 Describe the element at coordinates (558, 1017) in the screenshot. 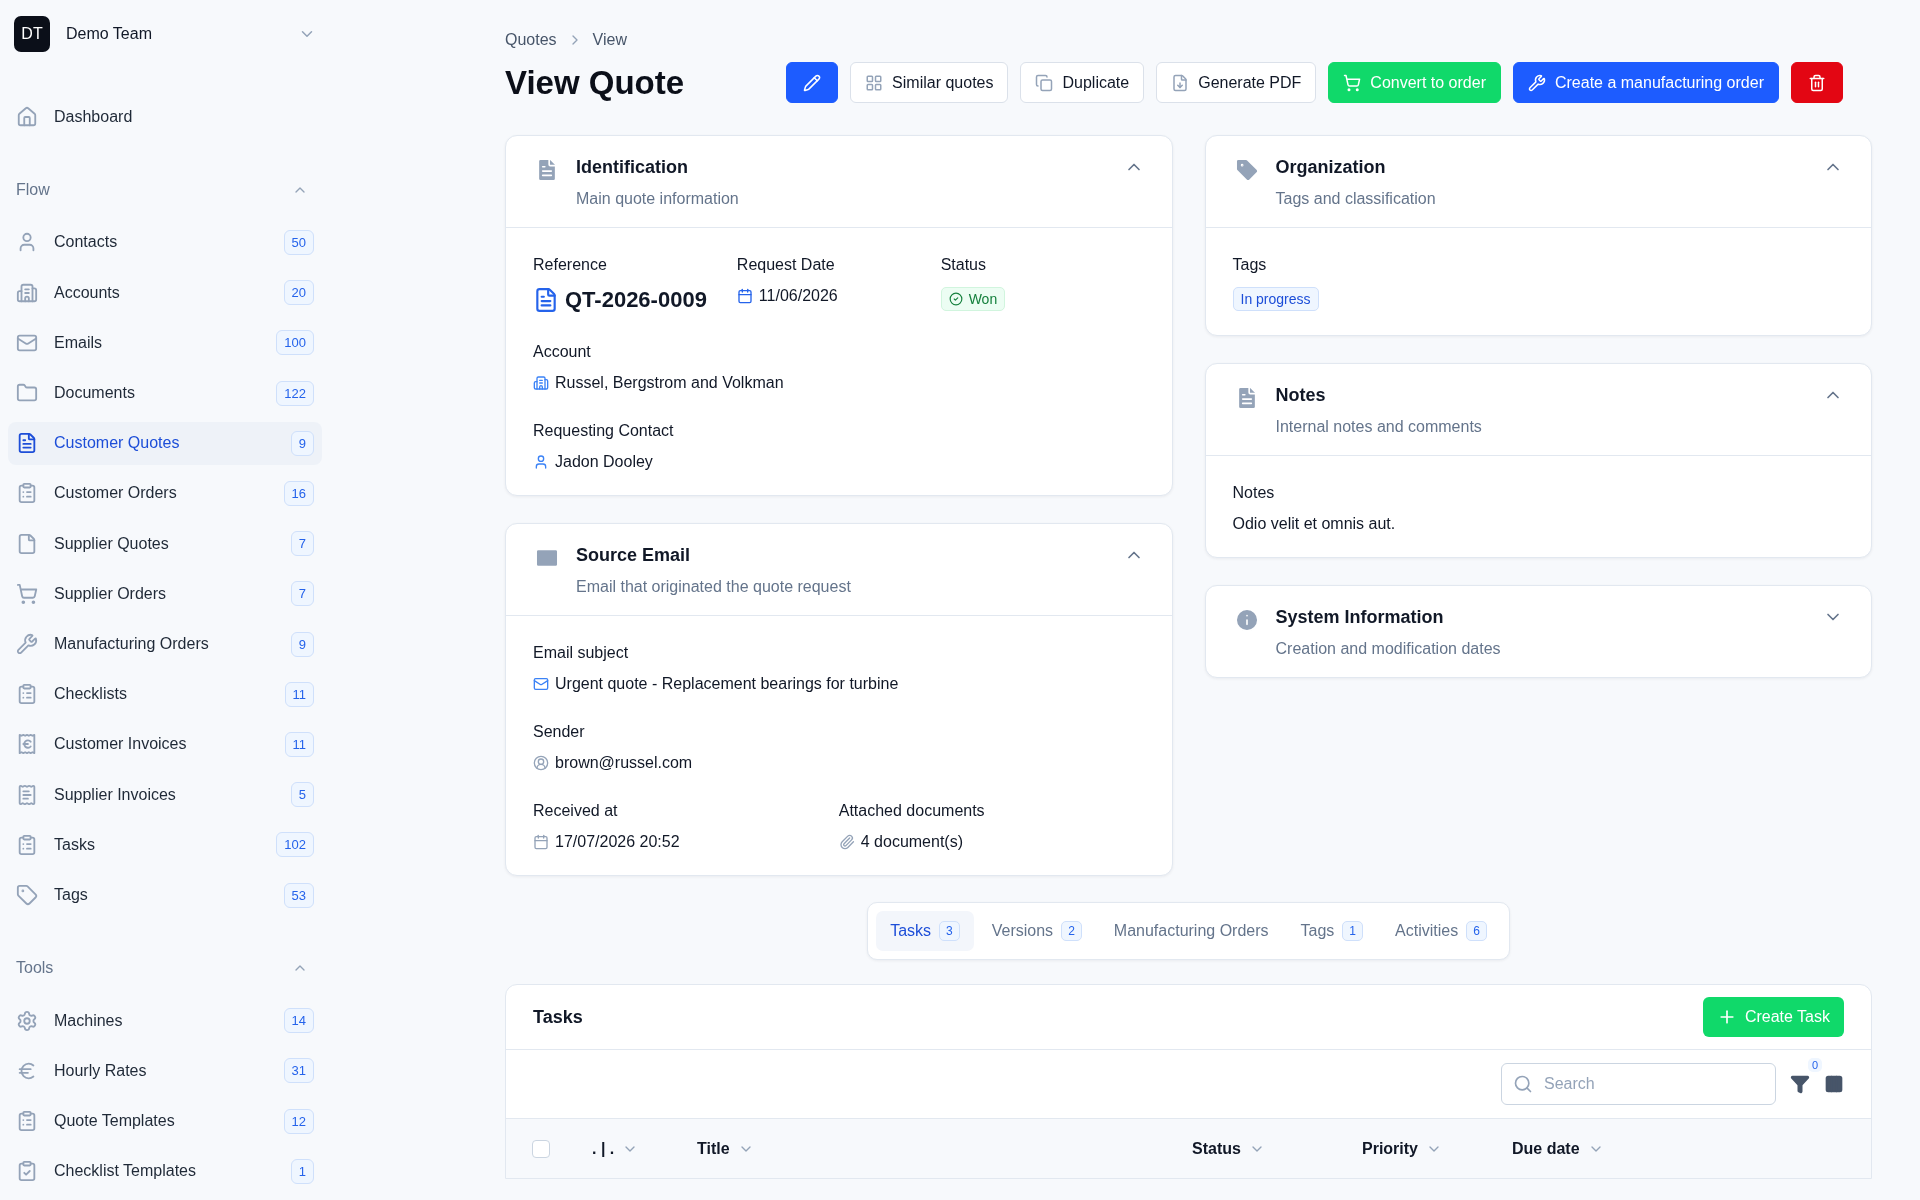

I see `panel-title: Tasks` at that location.